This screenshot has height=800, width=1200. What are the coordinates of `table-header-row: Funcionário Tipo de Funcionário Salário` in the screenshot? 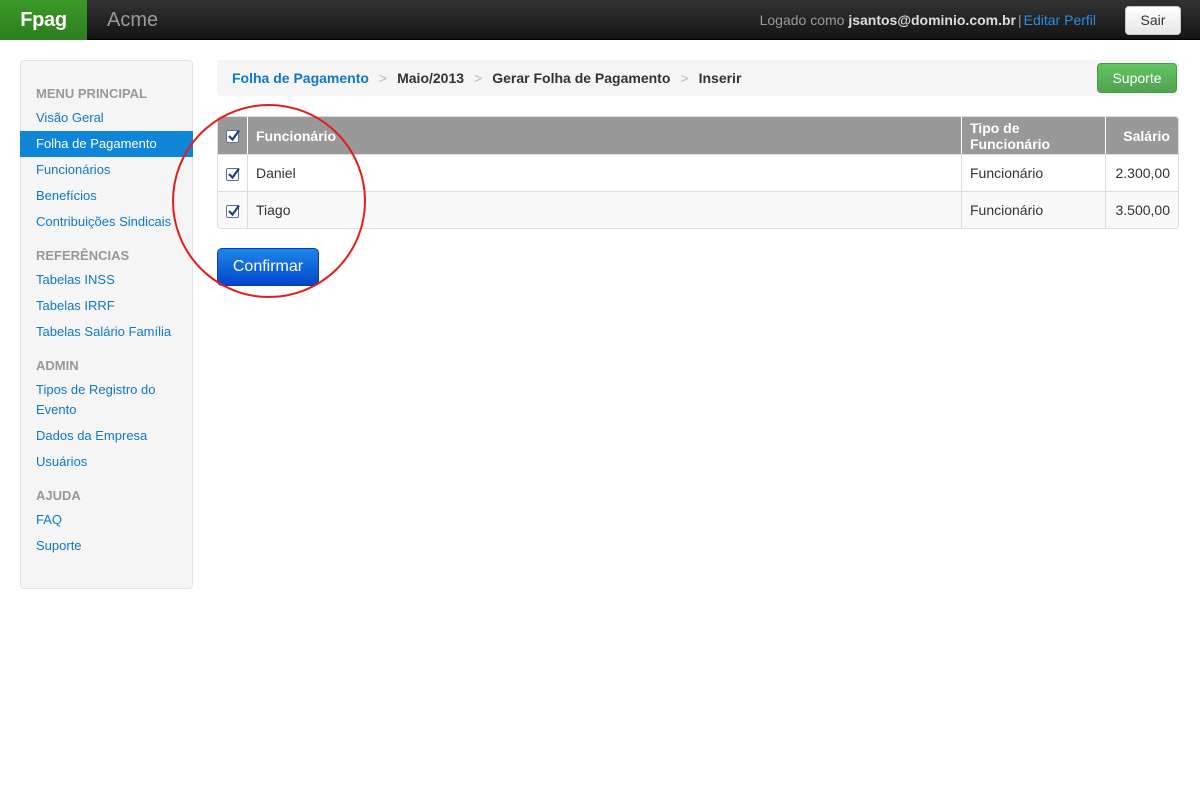 It's located at (698, 135).